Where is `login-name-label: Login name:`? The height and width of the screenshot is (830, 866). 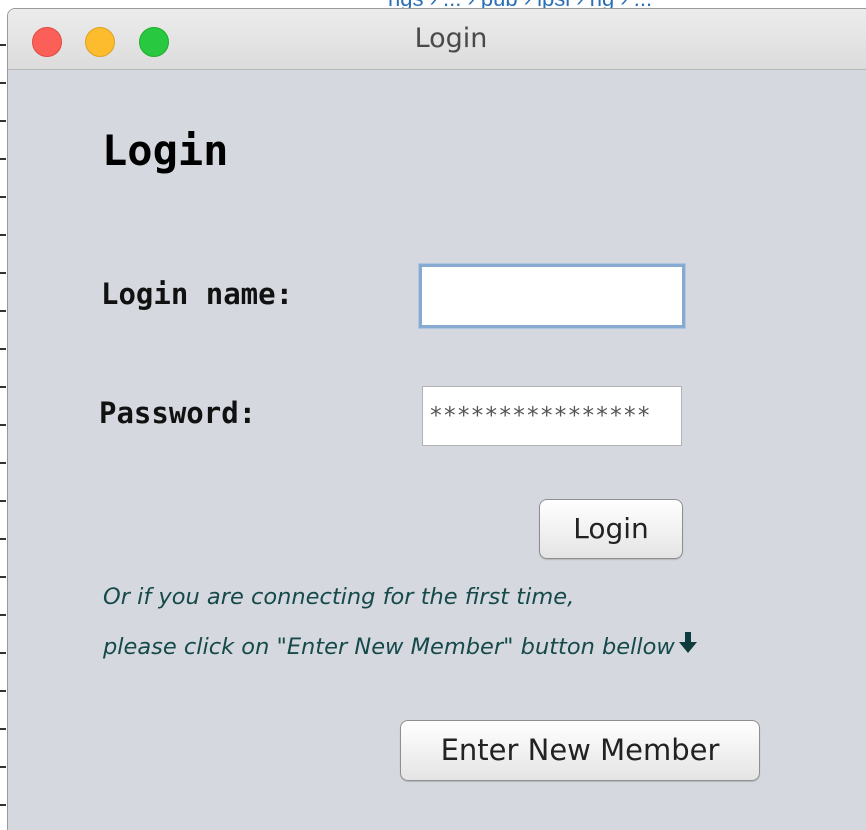 login-name-label: Login name: is located at coordinates (197, 294).